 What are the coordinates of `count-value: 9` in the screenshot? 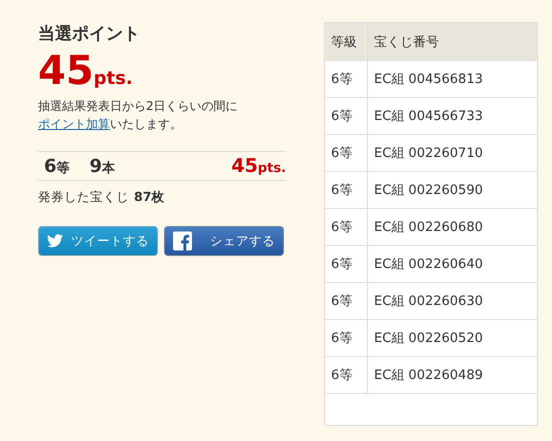 It's located at (96, 166).